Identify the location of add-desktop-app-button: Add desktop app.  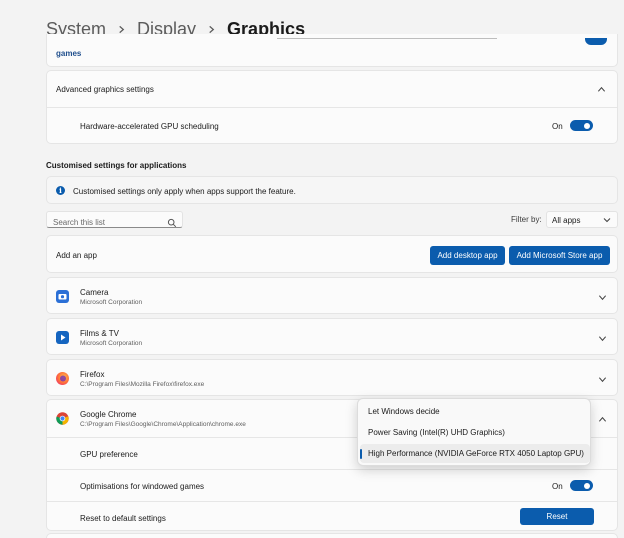
(467, 255).